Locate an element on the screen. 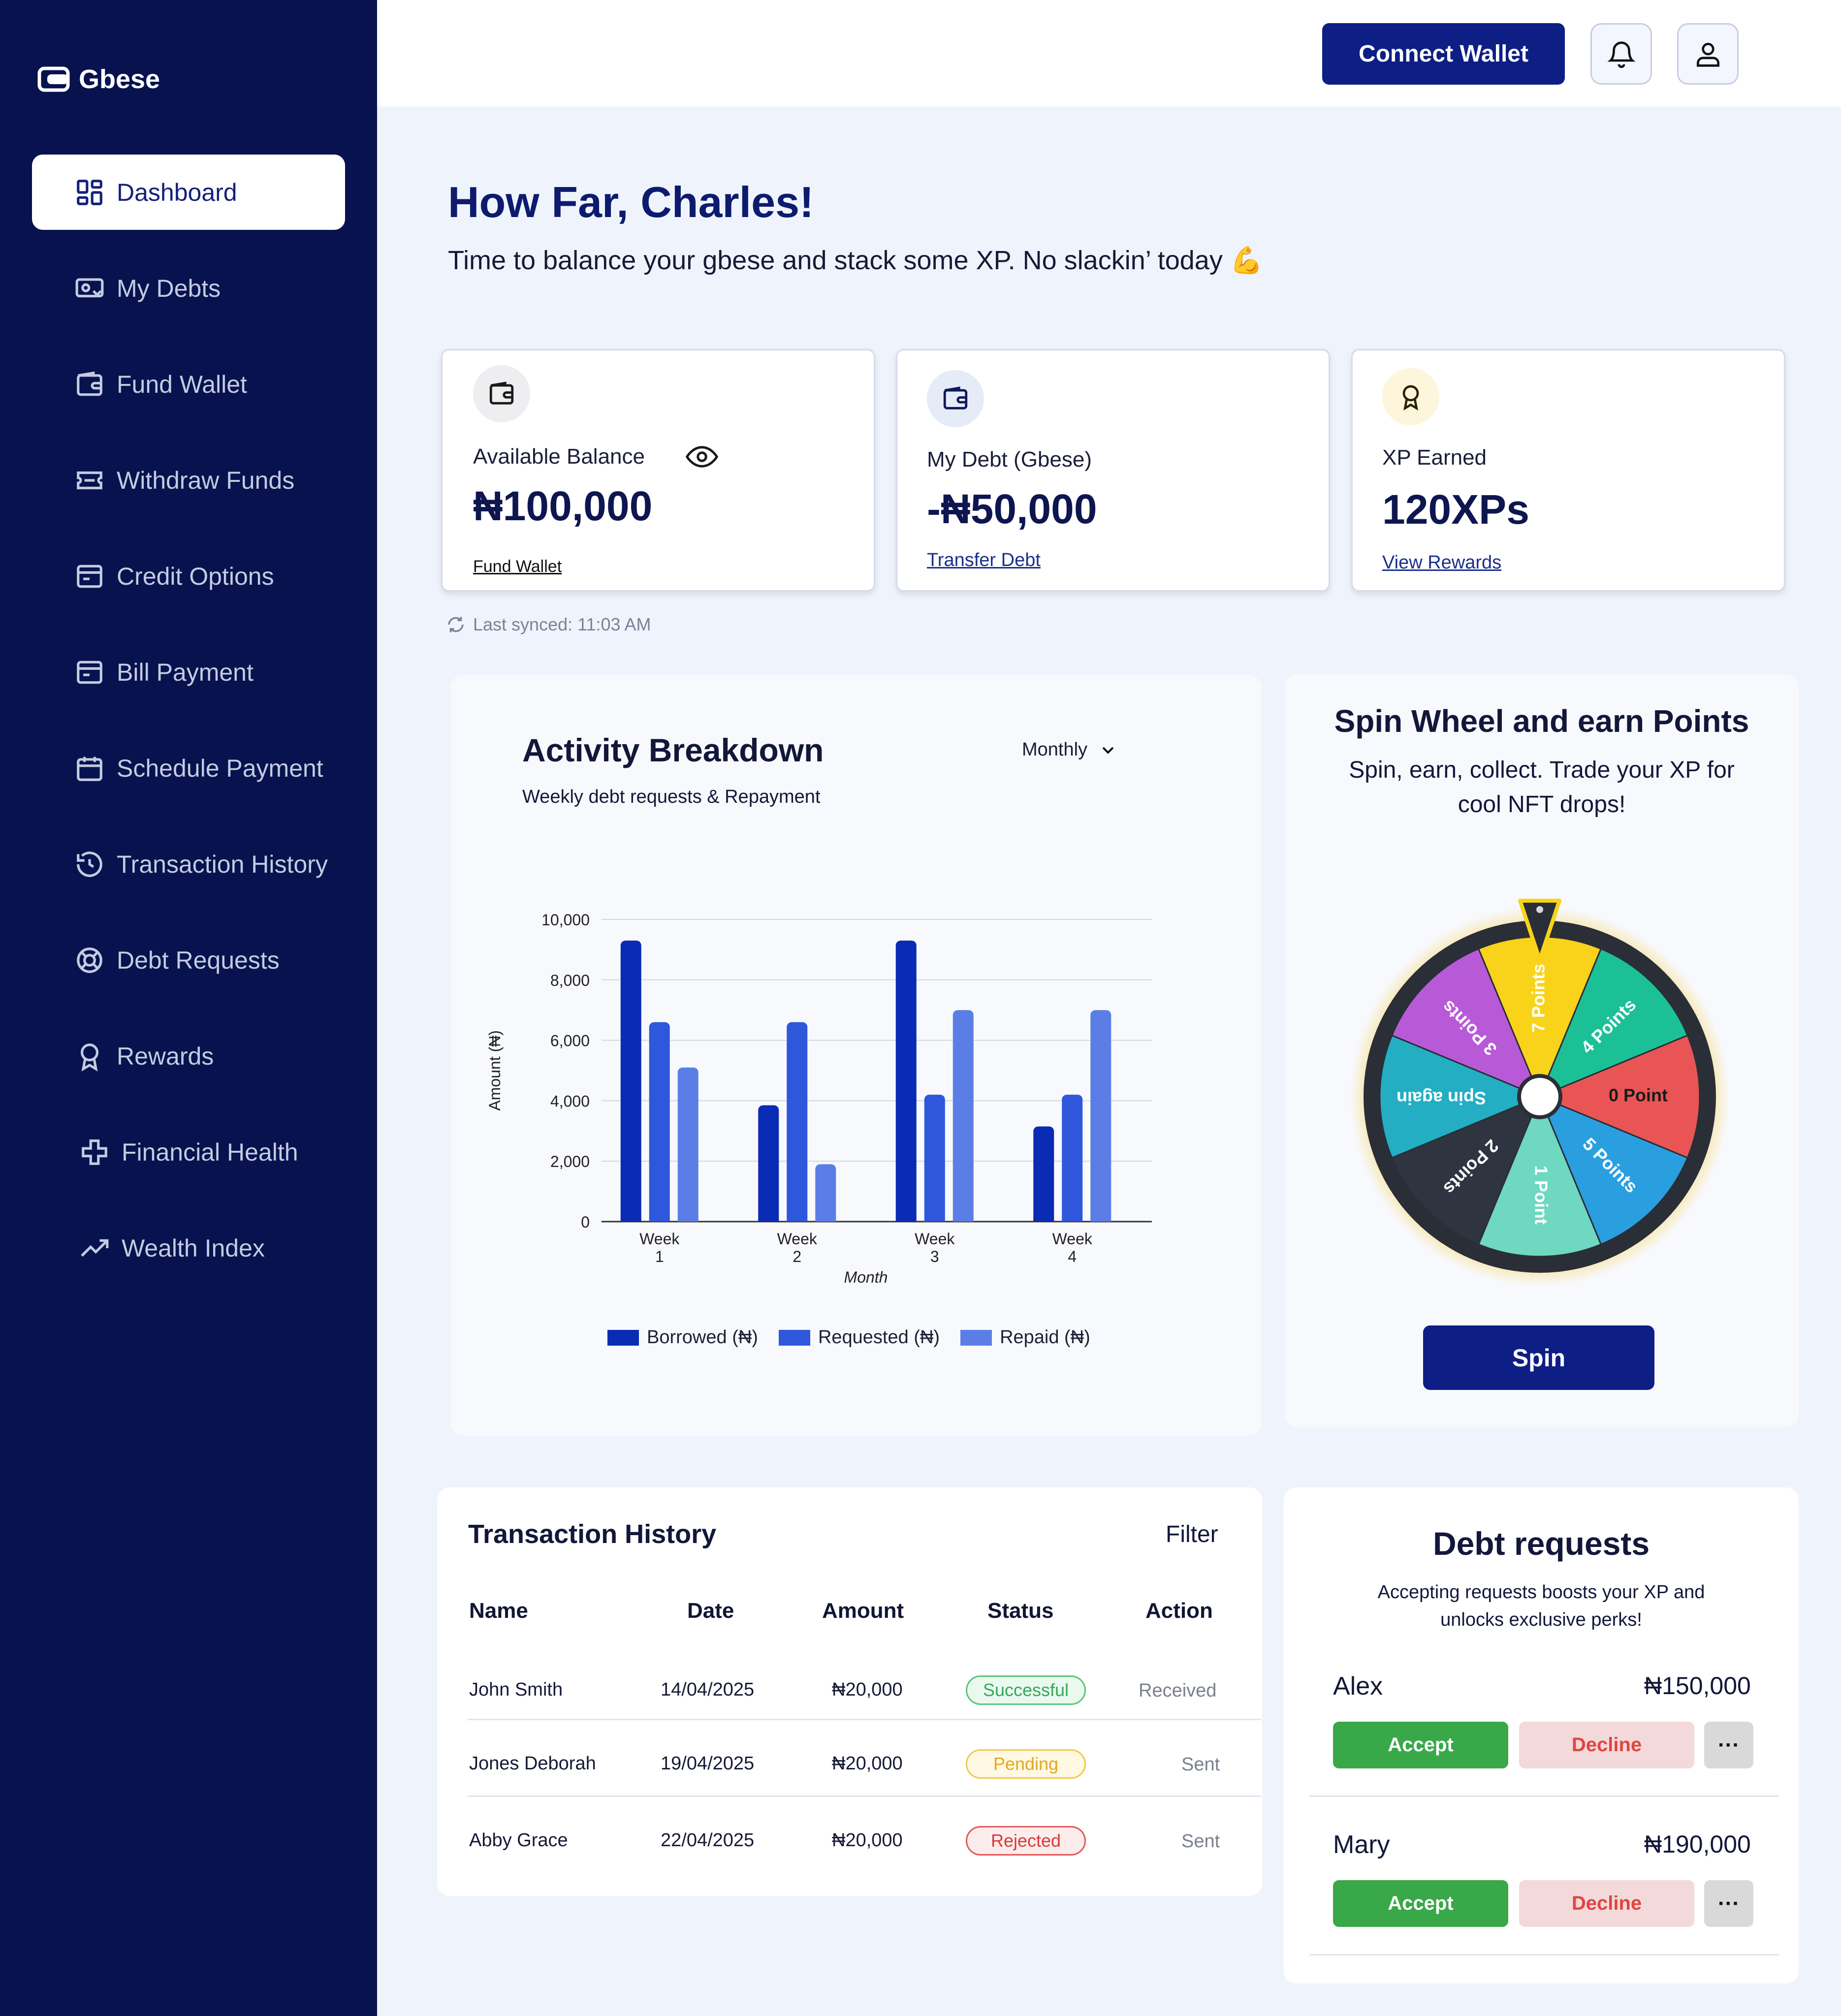 The width and height of the screenshot is (1841, 2016). activity-subtitle: Weekly debt requests & Repayment is located at coordinates (671, 797).